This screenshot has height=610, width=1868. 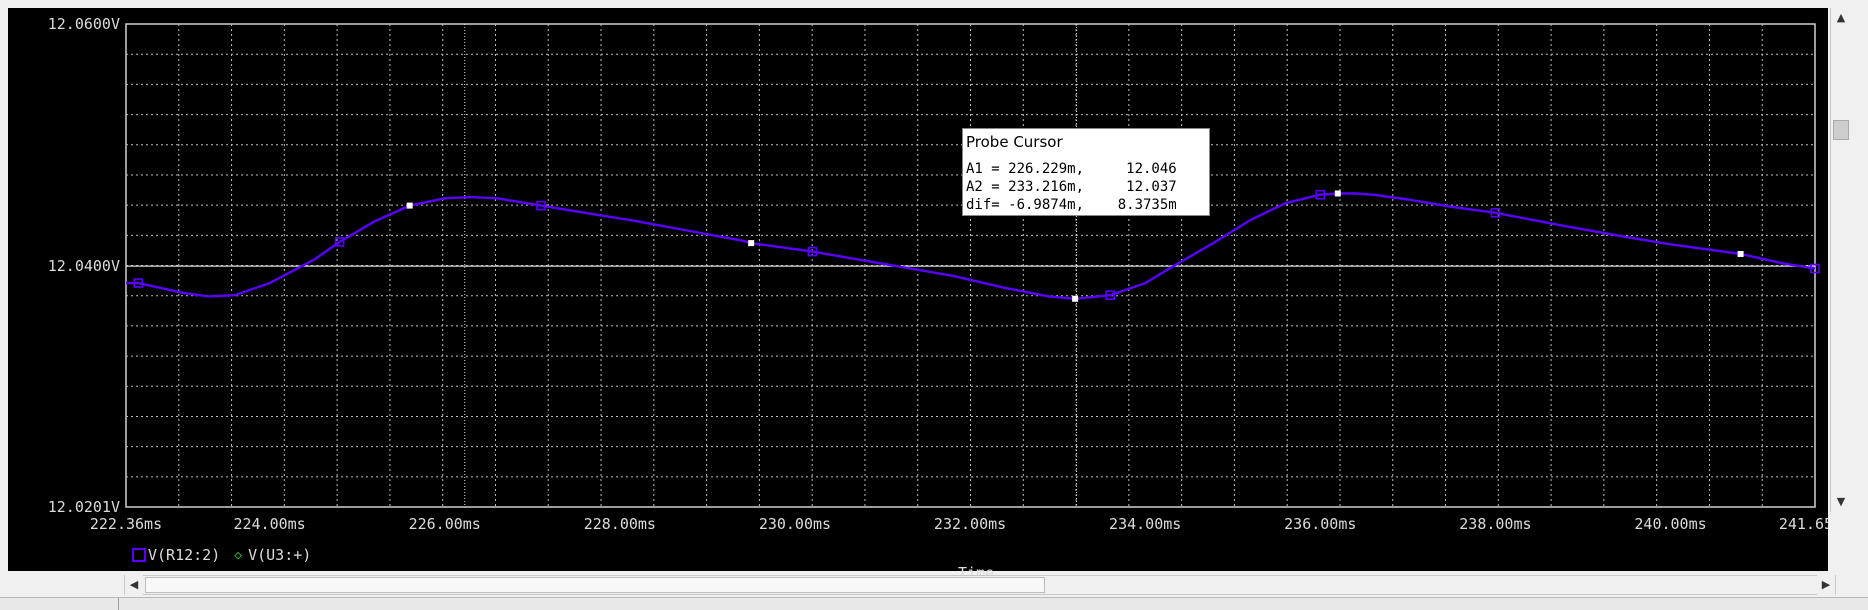 I want to click on scroll-left-arrow-icon: ◀, so click(x=134, y=585).